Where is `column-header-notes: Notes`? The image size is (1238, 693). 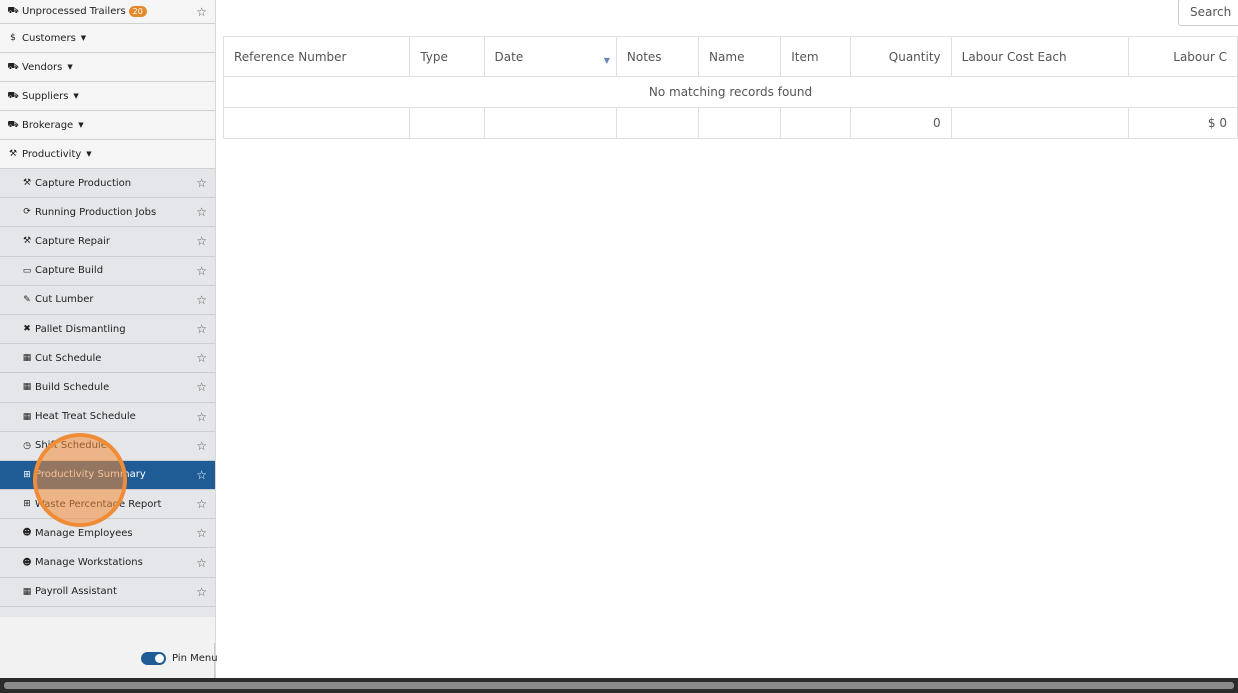 column-header-notes: Notes is located at coordinates (657, 56).